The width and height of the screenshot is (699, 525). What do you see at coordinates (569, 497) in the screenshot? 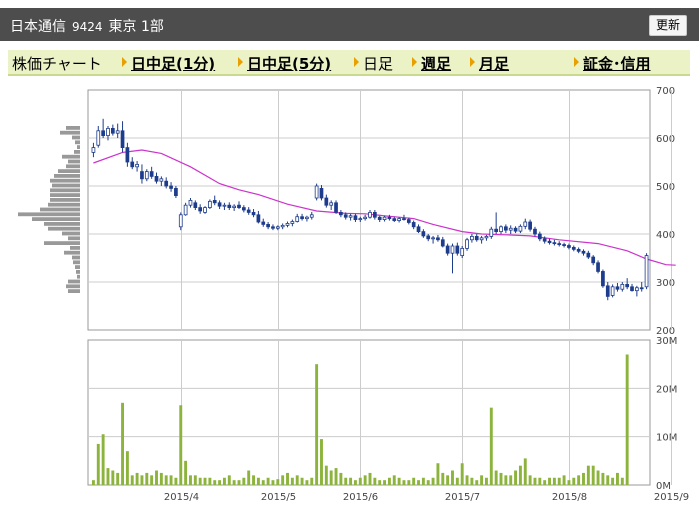
I see `month-label: 2015/8` at bounding box center [569, 497].